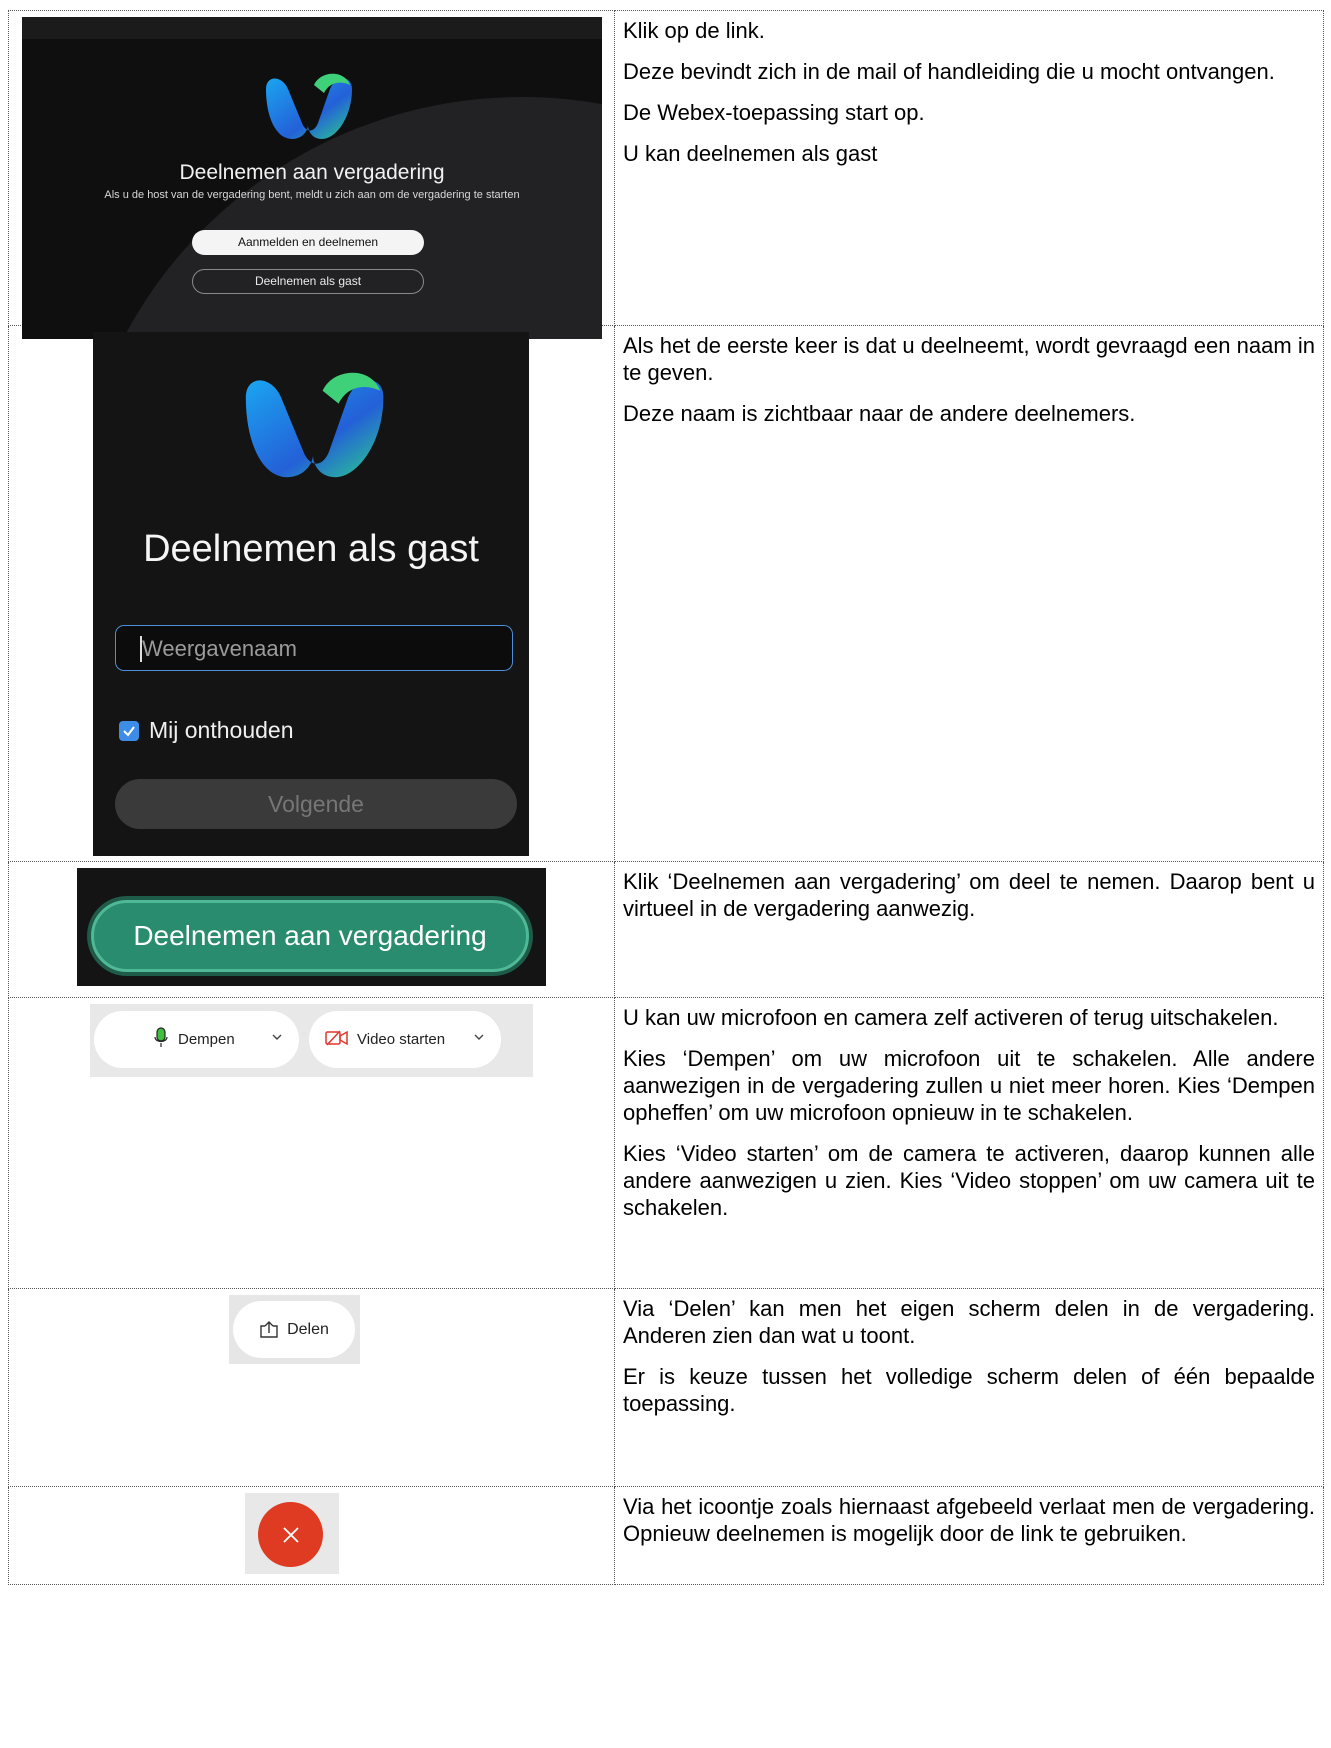 Image resolution: width=1331 pixels, height=1748 pixels. Describe the element at coordinates (206, 1039) in the screenshot. I see `mute-label: Dempen` at that location.